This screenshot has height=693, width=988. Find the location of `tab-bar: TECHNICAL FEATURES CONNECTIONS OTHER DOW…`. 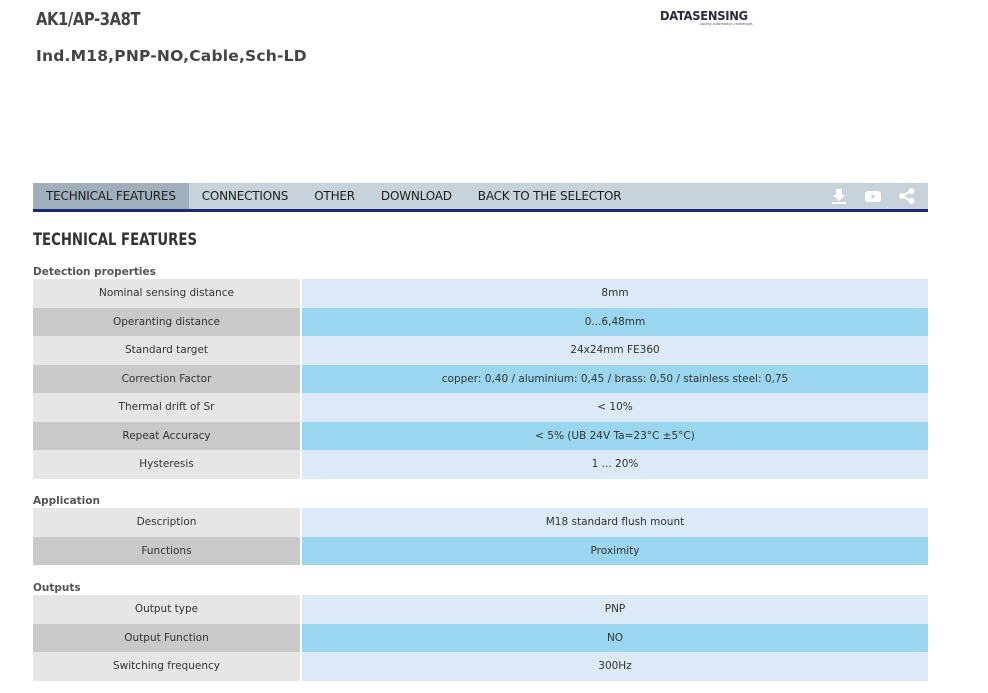

tab-bar: TECHNICAL FEATURES CONNECTIONS OTHER DOW… is located at coordinates (480, 197).